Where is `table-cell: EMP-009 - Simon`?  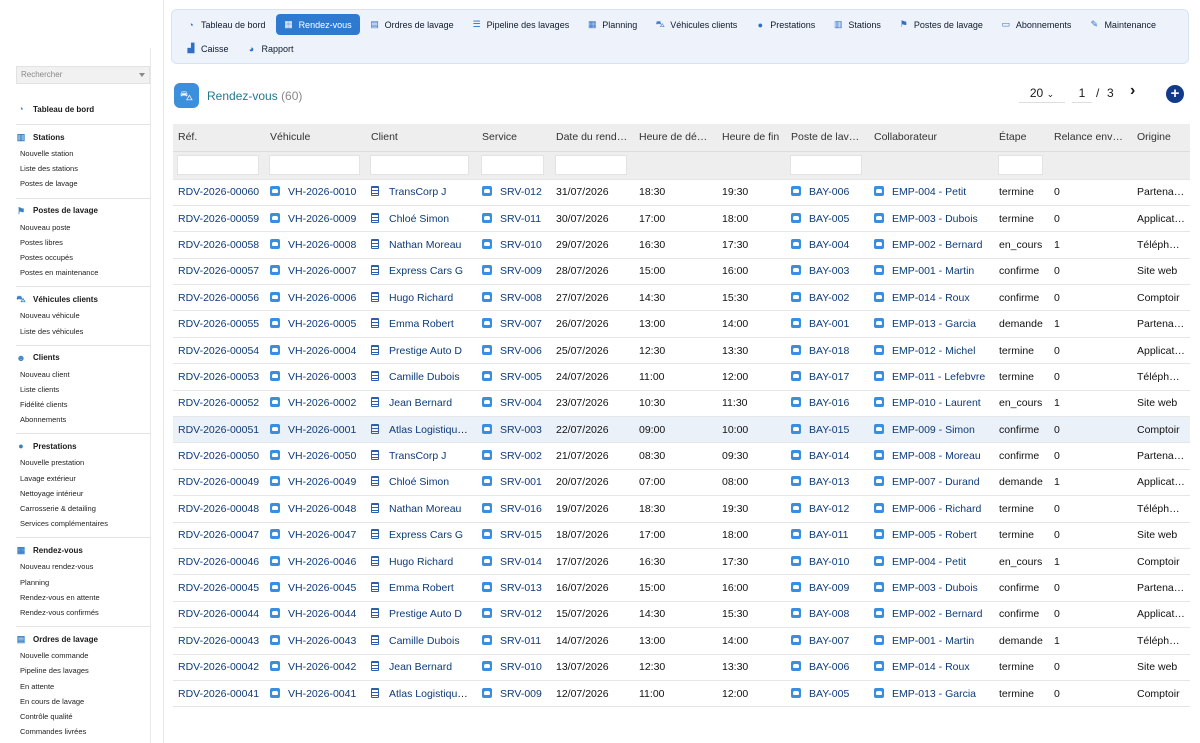 table-cell: EMP-009 - Simon is located at coordinates (931, 430).